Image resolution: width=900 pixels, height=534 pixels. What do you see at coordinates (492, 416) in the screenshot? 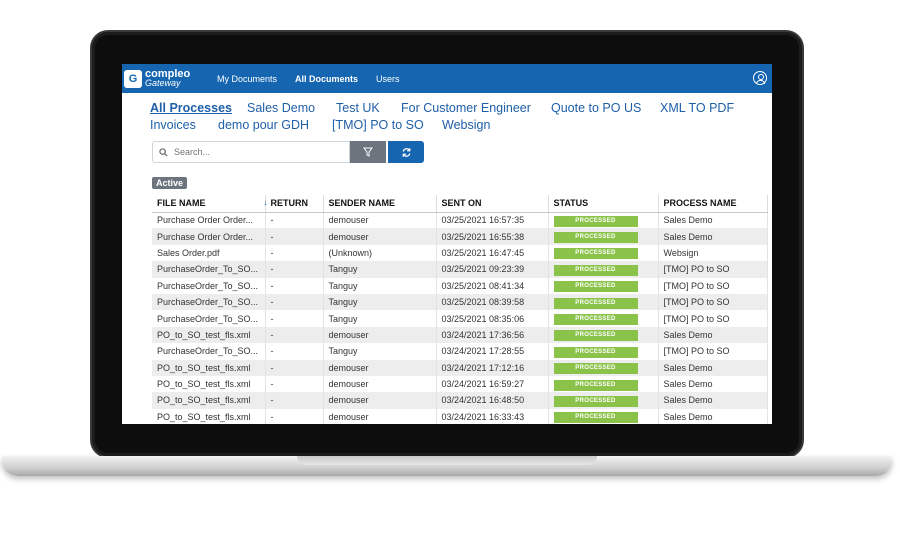
I see `cell-sent-on: 03/24/2021 16:33:43` at bounding box center [492, 416].